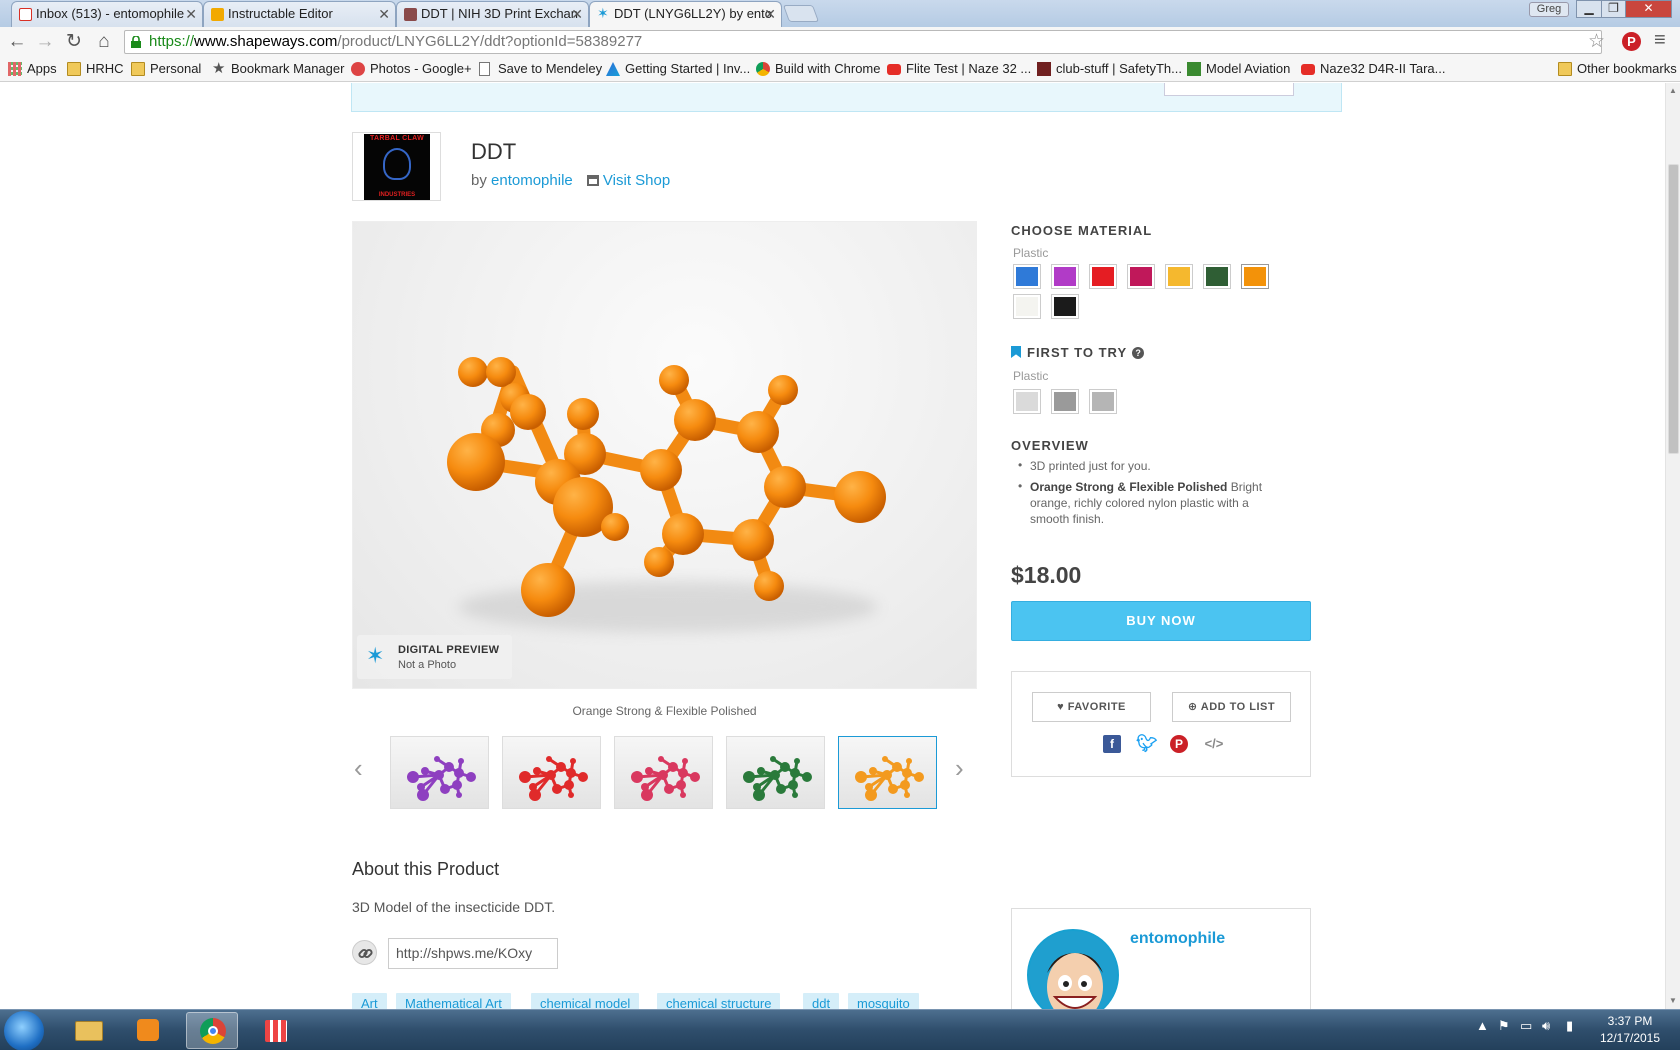 Image resolution: width=1680 pixels, height=1050 pixels. I want to click on shapeways-star-icon: ✶, so click(375, 655).